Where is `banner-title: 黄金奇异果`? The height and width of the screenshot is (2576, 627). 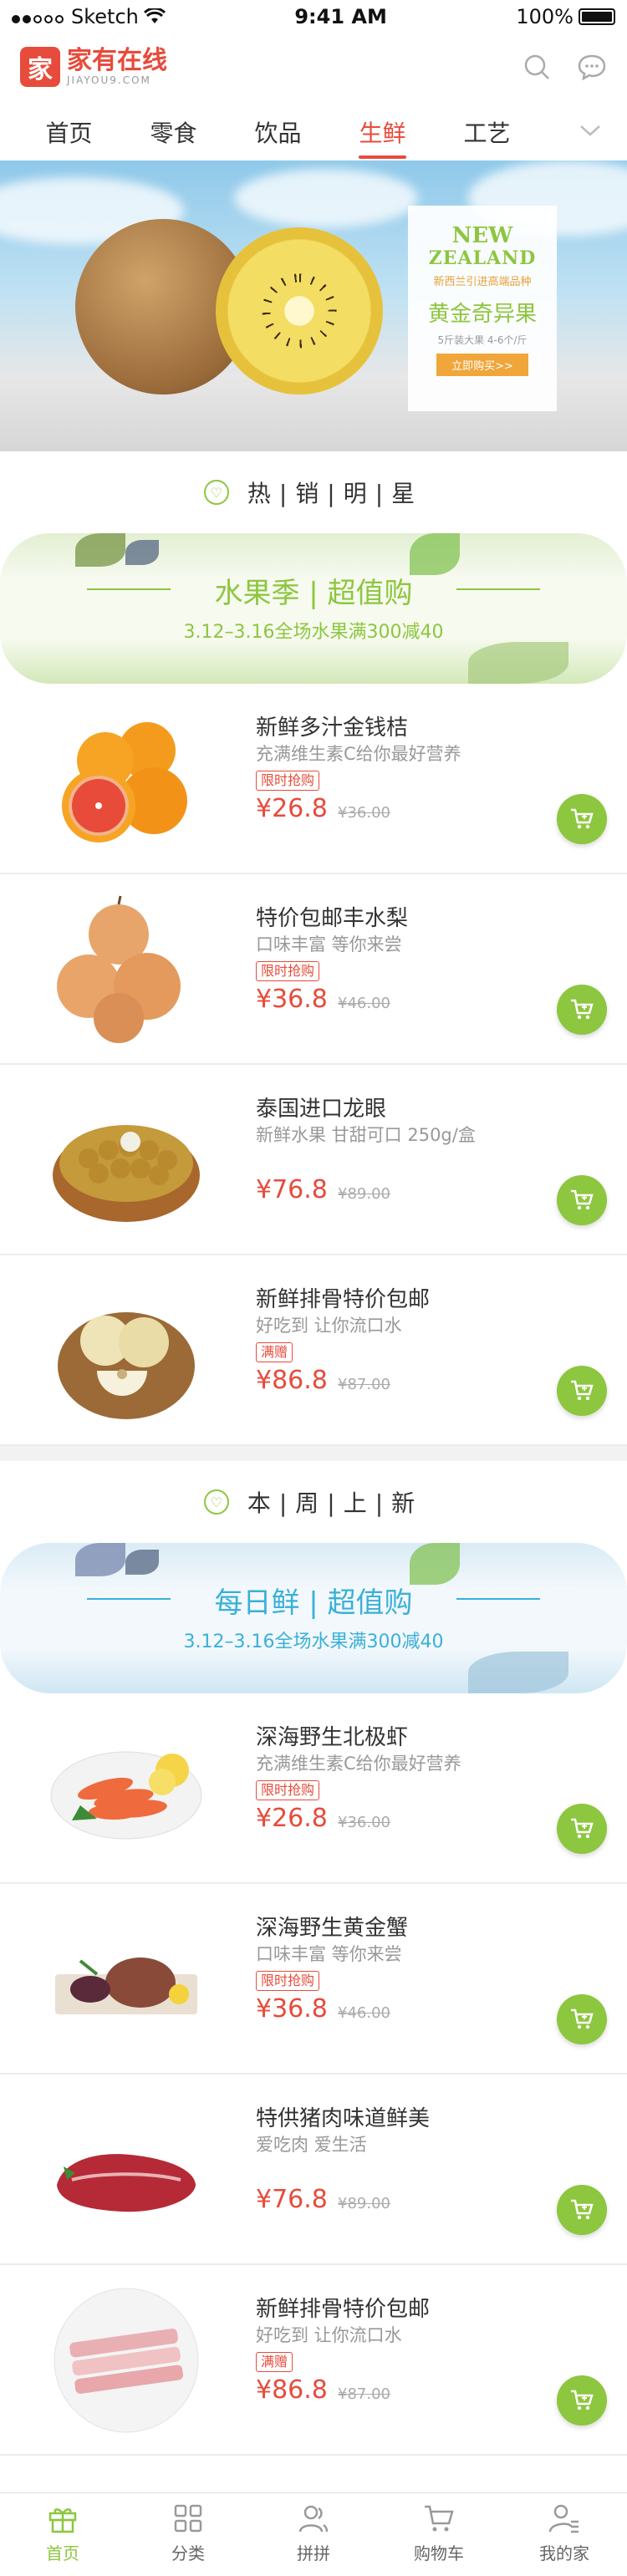 banner-title: 黄金奇异果 is located at coordinates (482, 314).